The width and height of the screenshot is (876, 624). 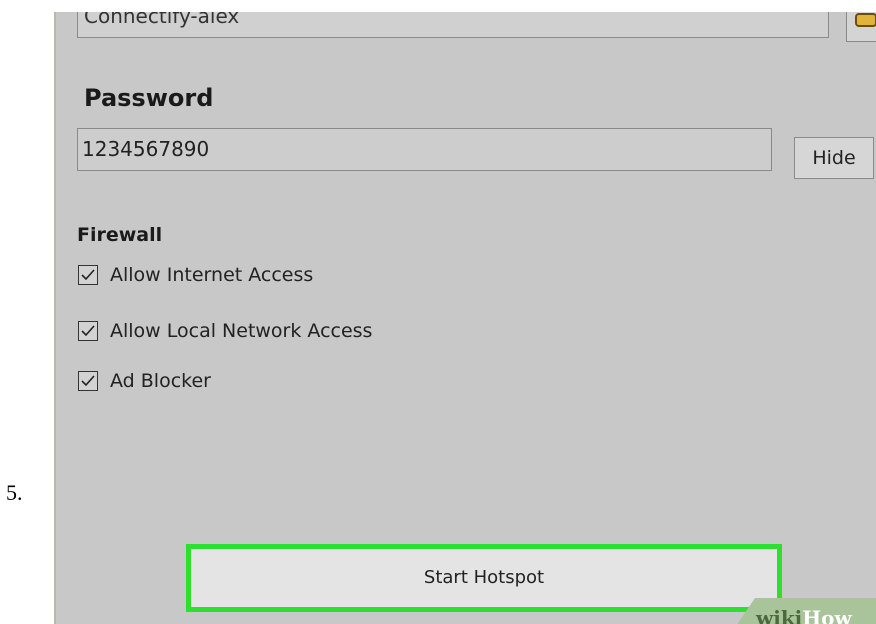 I want to click on hotspot-name-edit-button, so click(x=861, y=27).